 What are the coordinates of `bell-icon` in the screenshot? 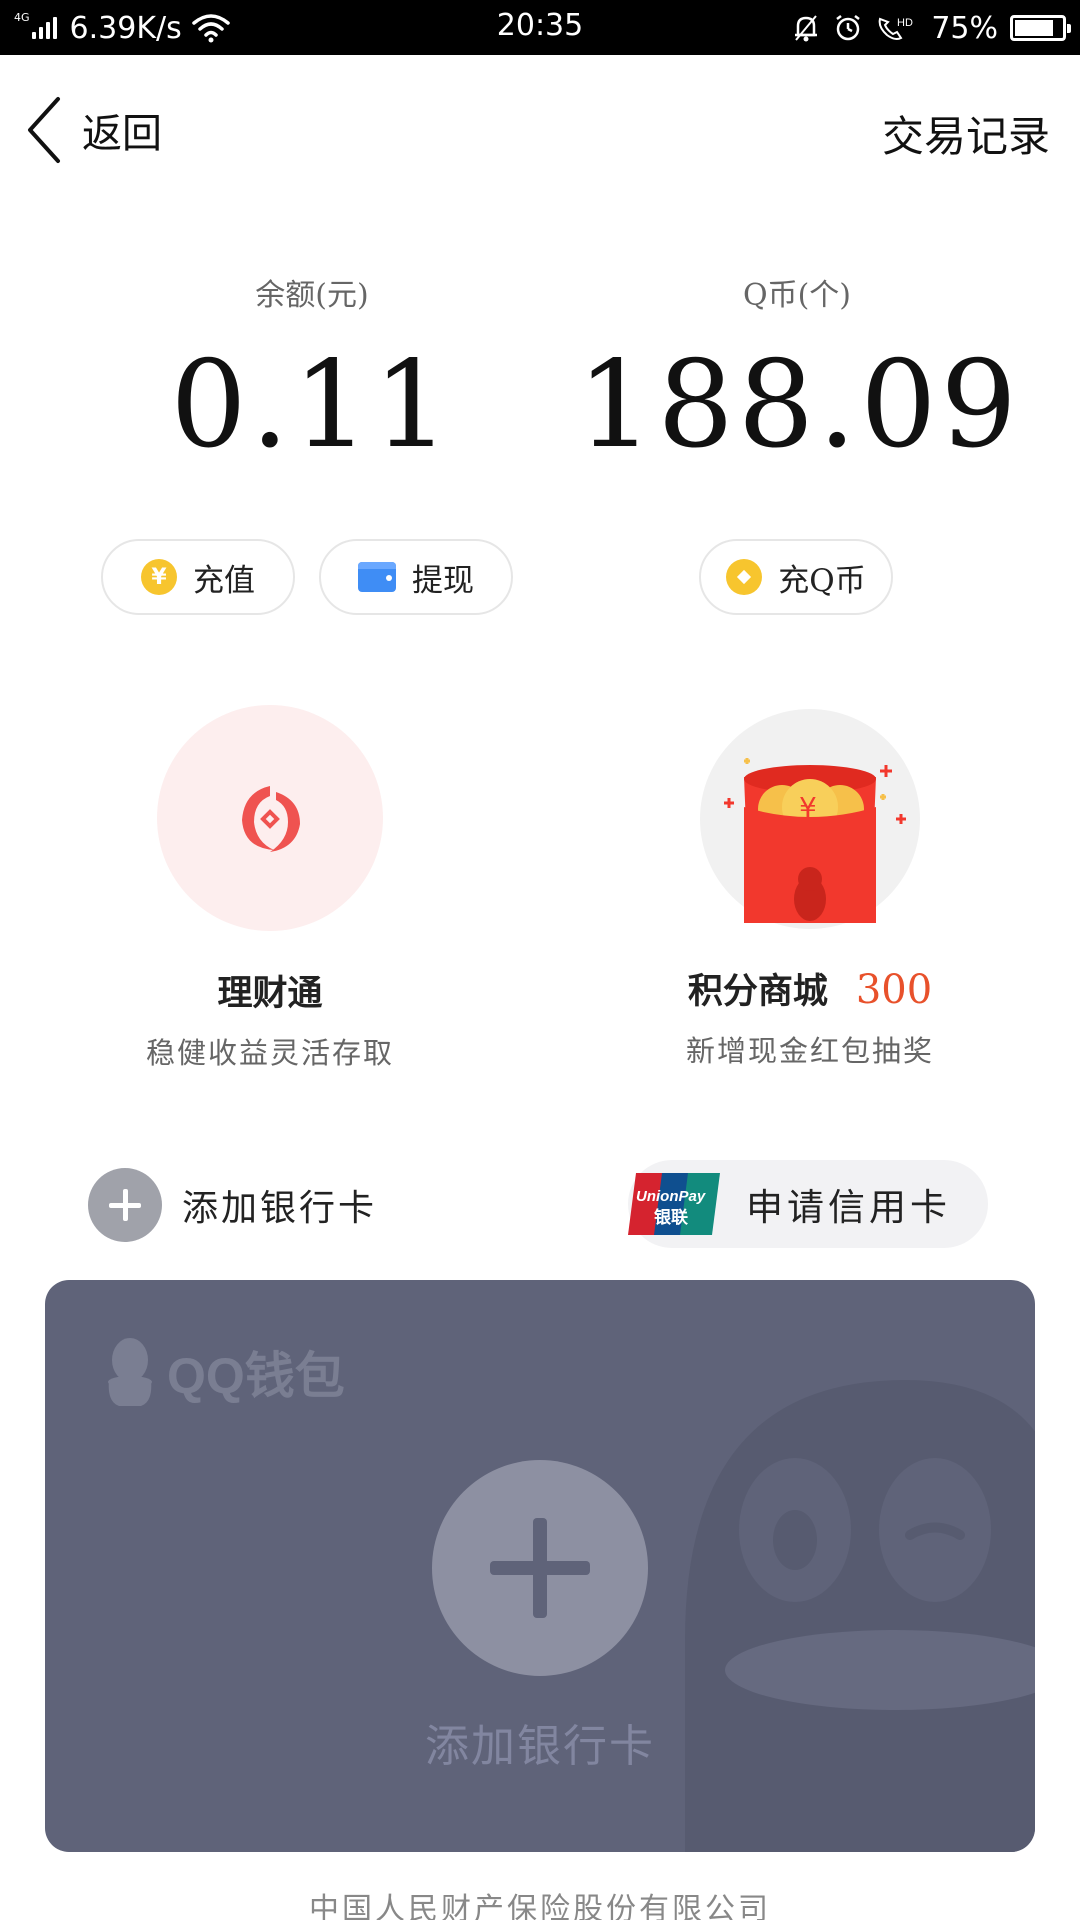 It's located at (806, 28).